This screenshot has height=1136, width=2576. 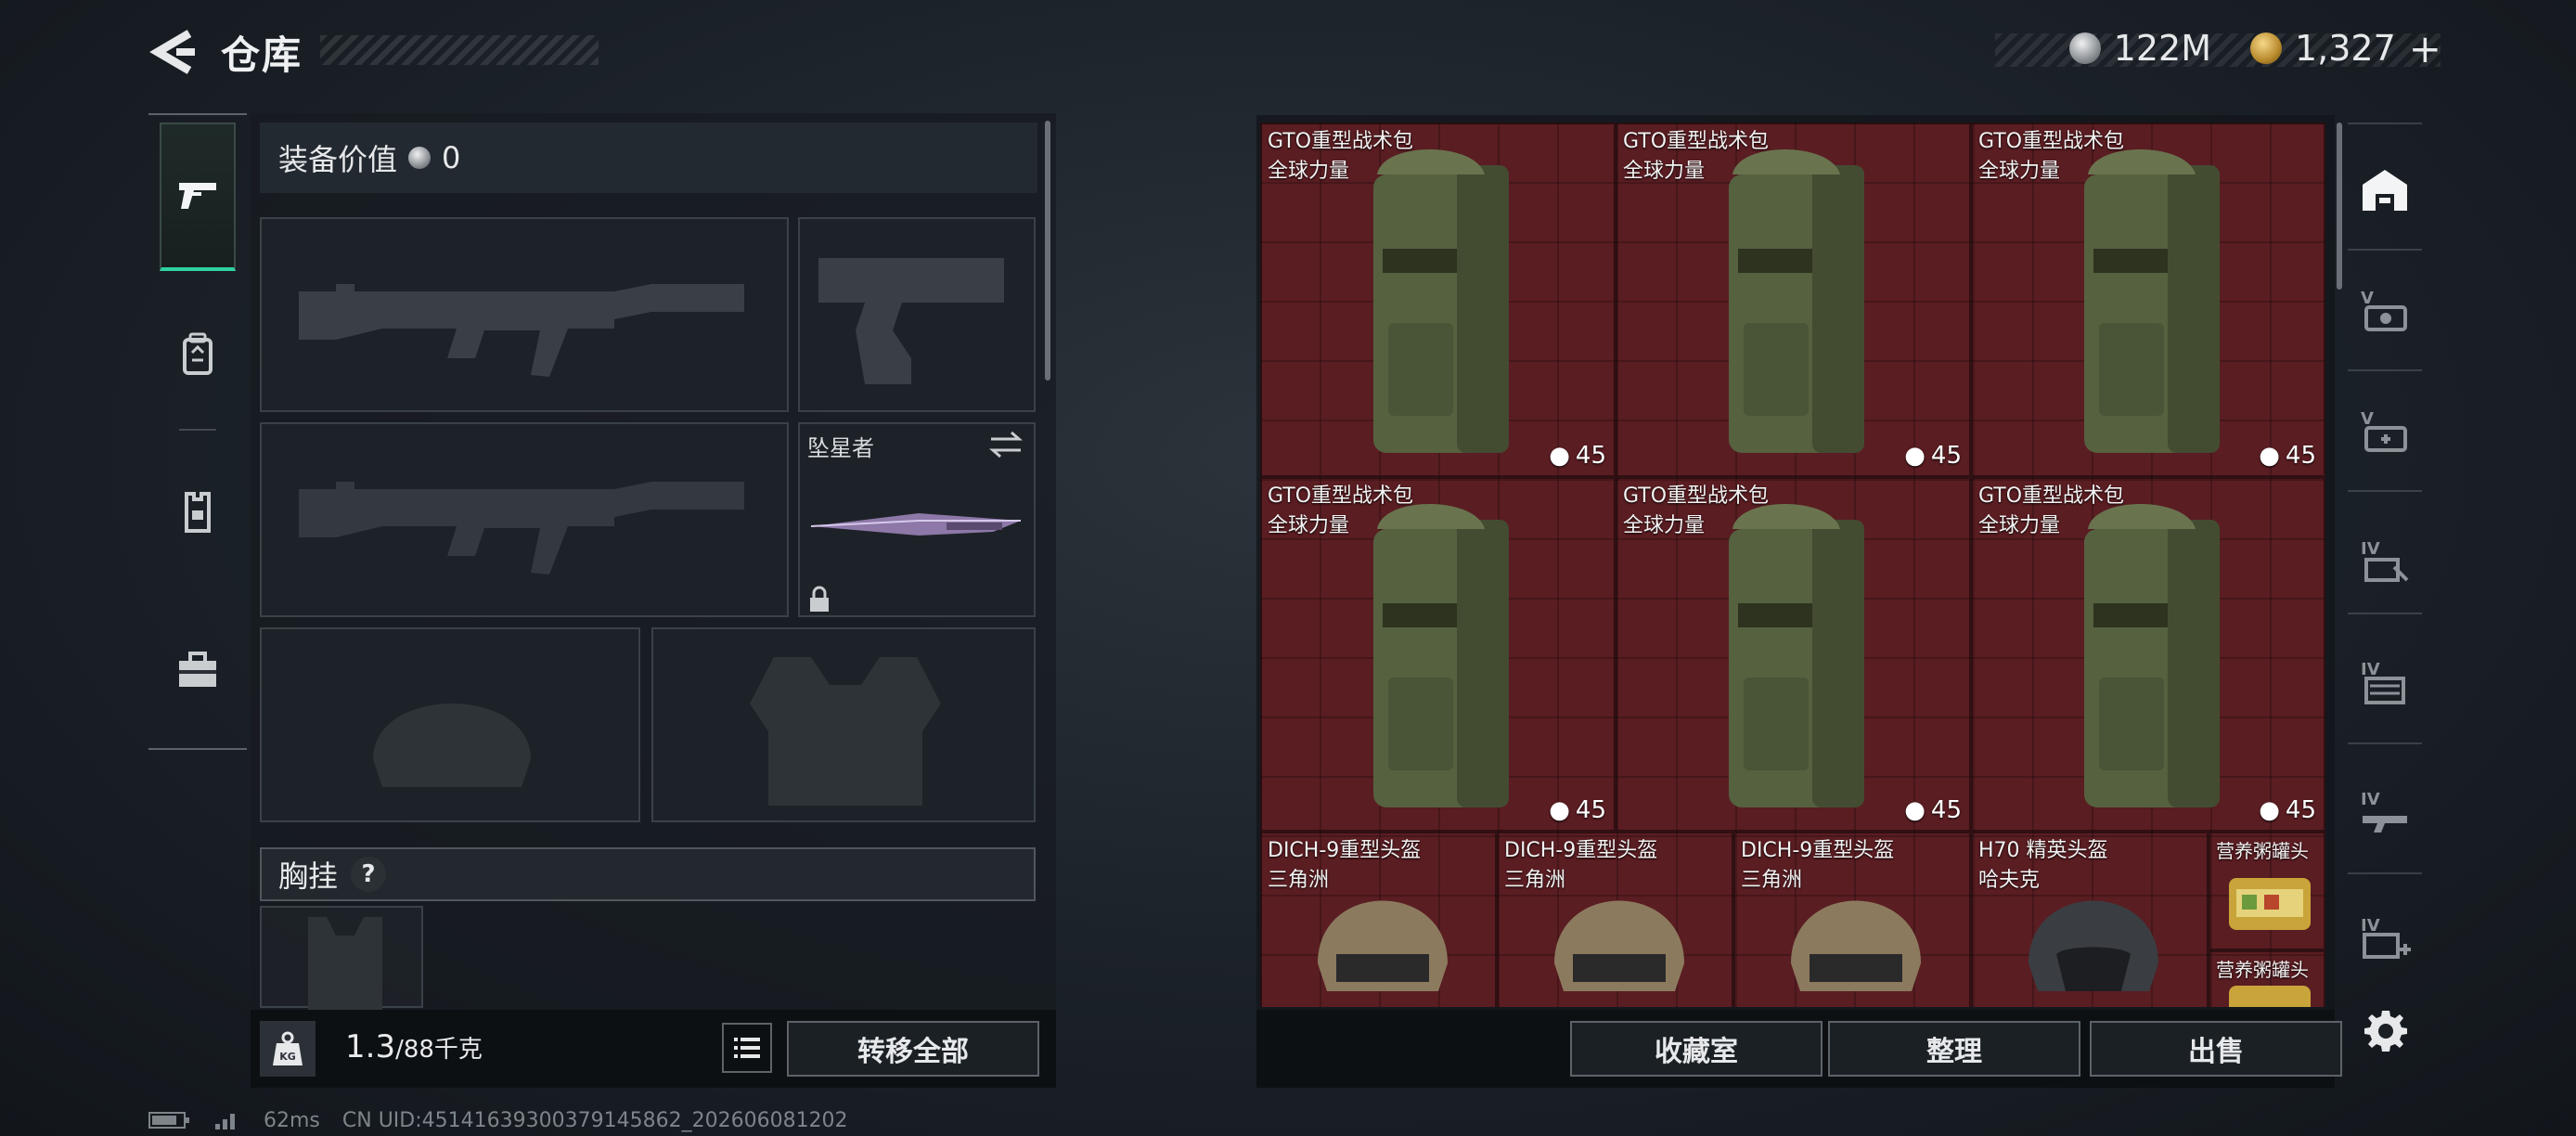 I want to click on tab-tier-v-1: V, so click(x=2385, y=311).